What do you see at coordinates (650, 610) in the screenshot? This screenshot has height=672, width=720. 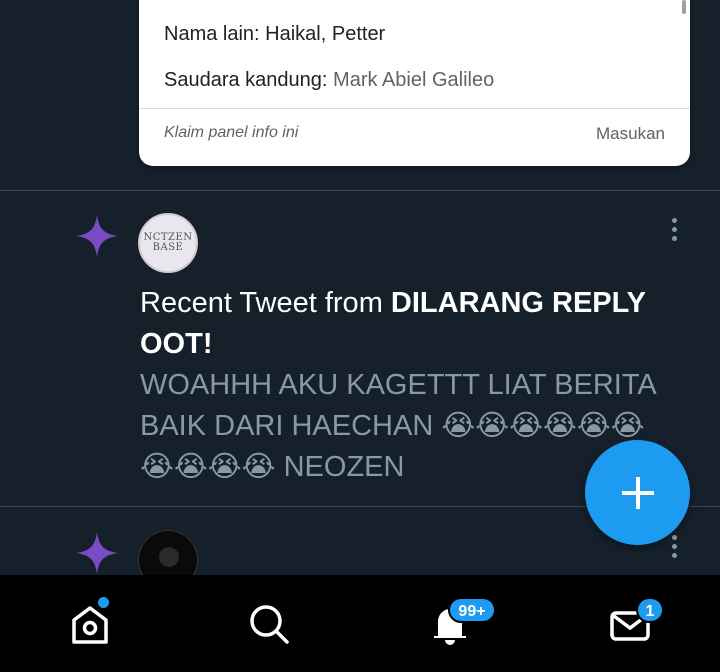 I see `messages-badge: 1` at bounding box center [650, 610].